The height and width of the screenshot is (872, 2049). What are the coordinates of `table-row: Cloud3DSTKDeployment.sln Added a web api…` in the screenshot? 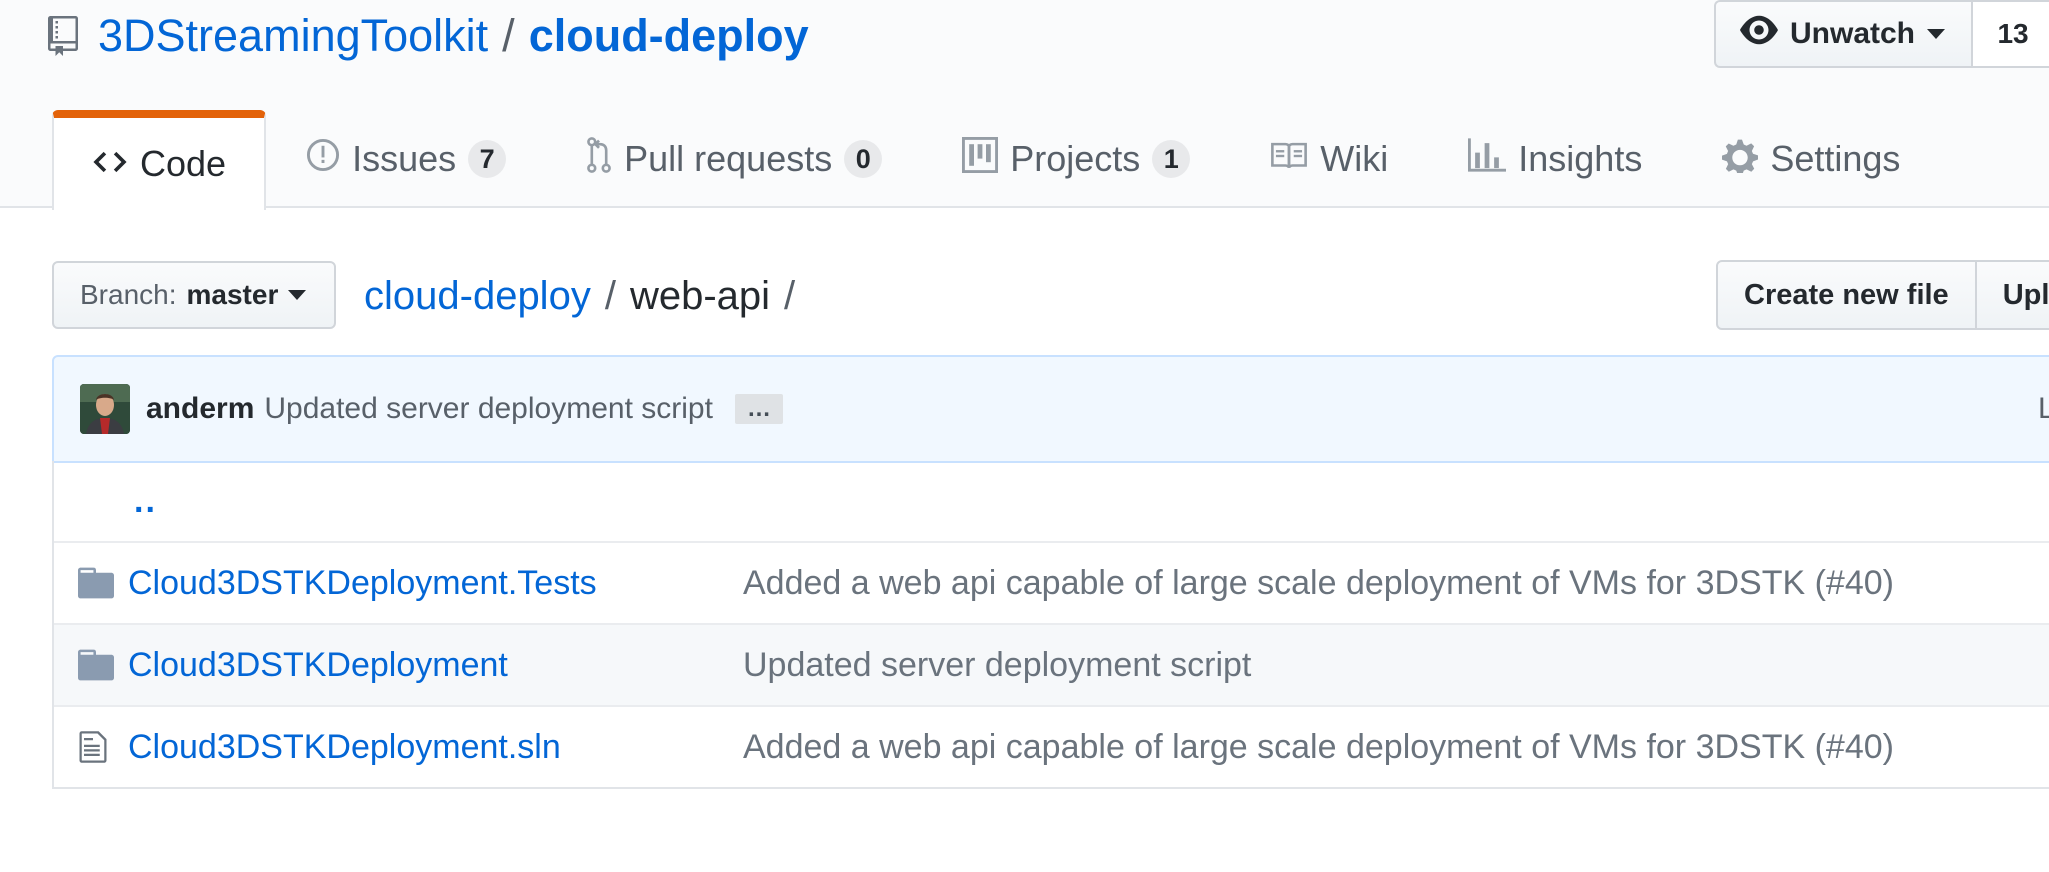 It's located at (1051, 746).